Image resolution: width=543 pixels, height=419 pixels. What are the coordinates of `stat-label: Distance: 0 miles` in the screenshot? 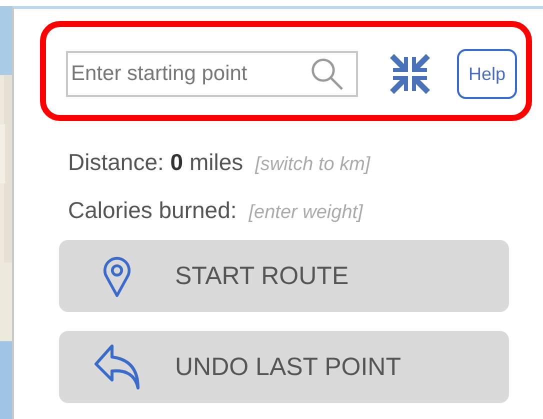 It's located at (156, 162).